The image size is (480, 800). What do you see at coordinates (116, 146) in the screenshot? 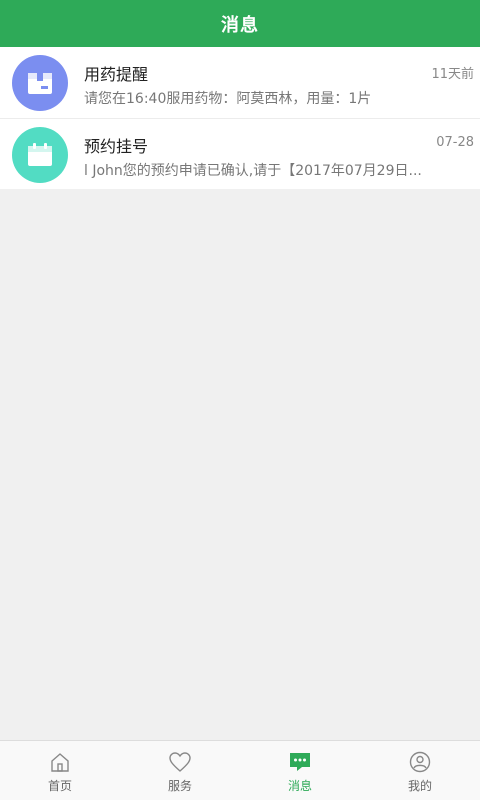
I see `message-title: 预约挂号` at bounding box center [116, 146].